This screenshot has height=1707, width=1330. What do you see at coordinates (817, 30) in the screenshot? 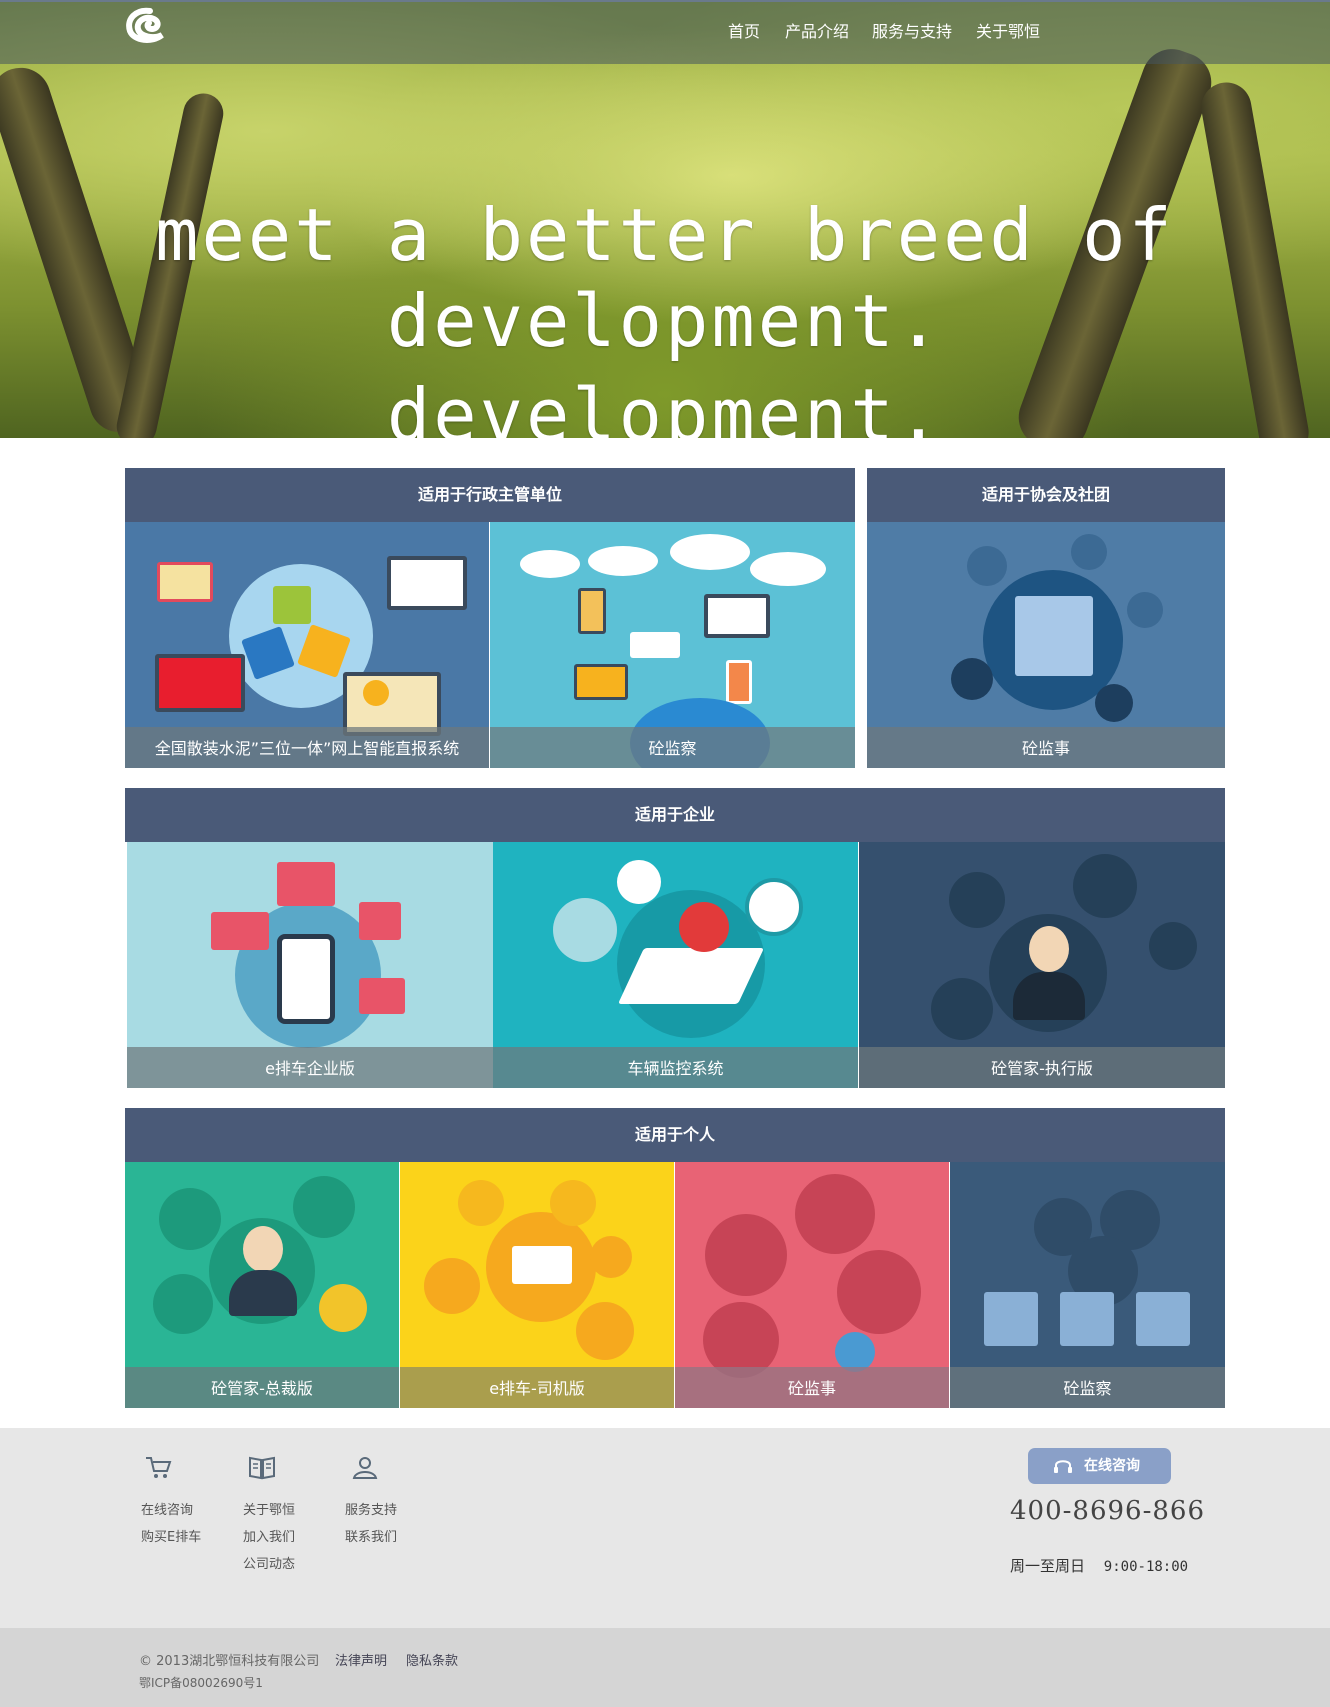
I see `nav-products: 产品介绍` at bounding box center [817, 30].